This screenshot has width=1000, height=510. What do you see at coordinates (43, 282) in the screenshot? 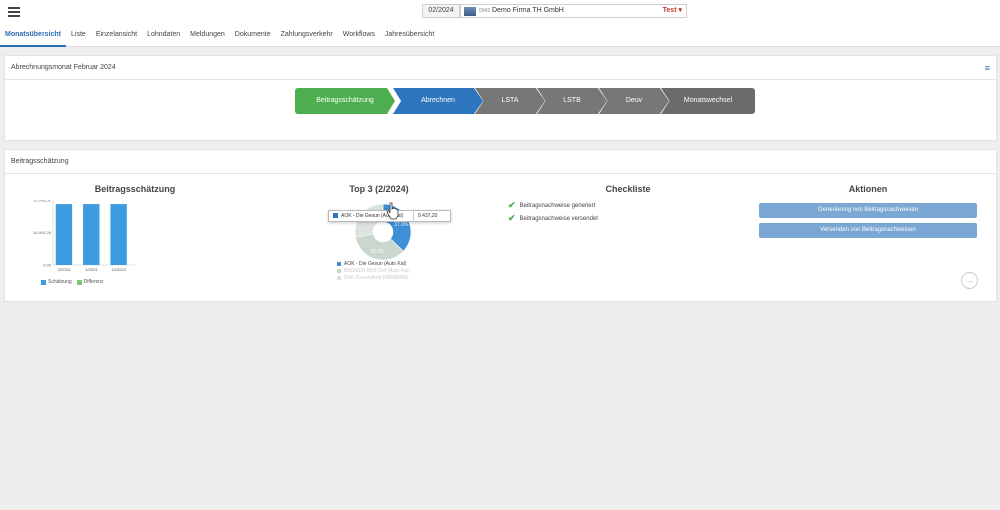
I see `legend-swatch-schaetzung` at bounding box center [43, 282].